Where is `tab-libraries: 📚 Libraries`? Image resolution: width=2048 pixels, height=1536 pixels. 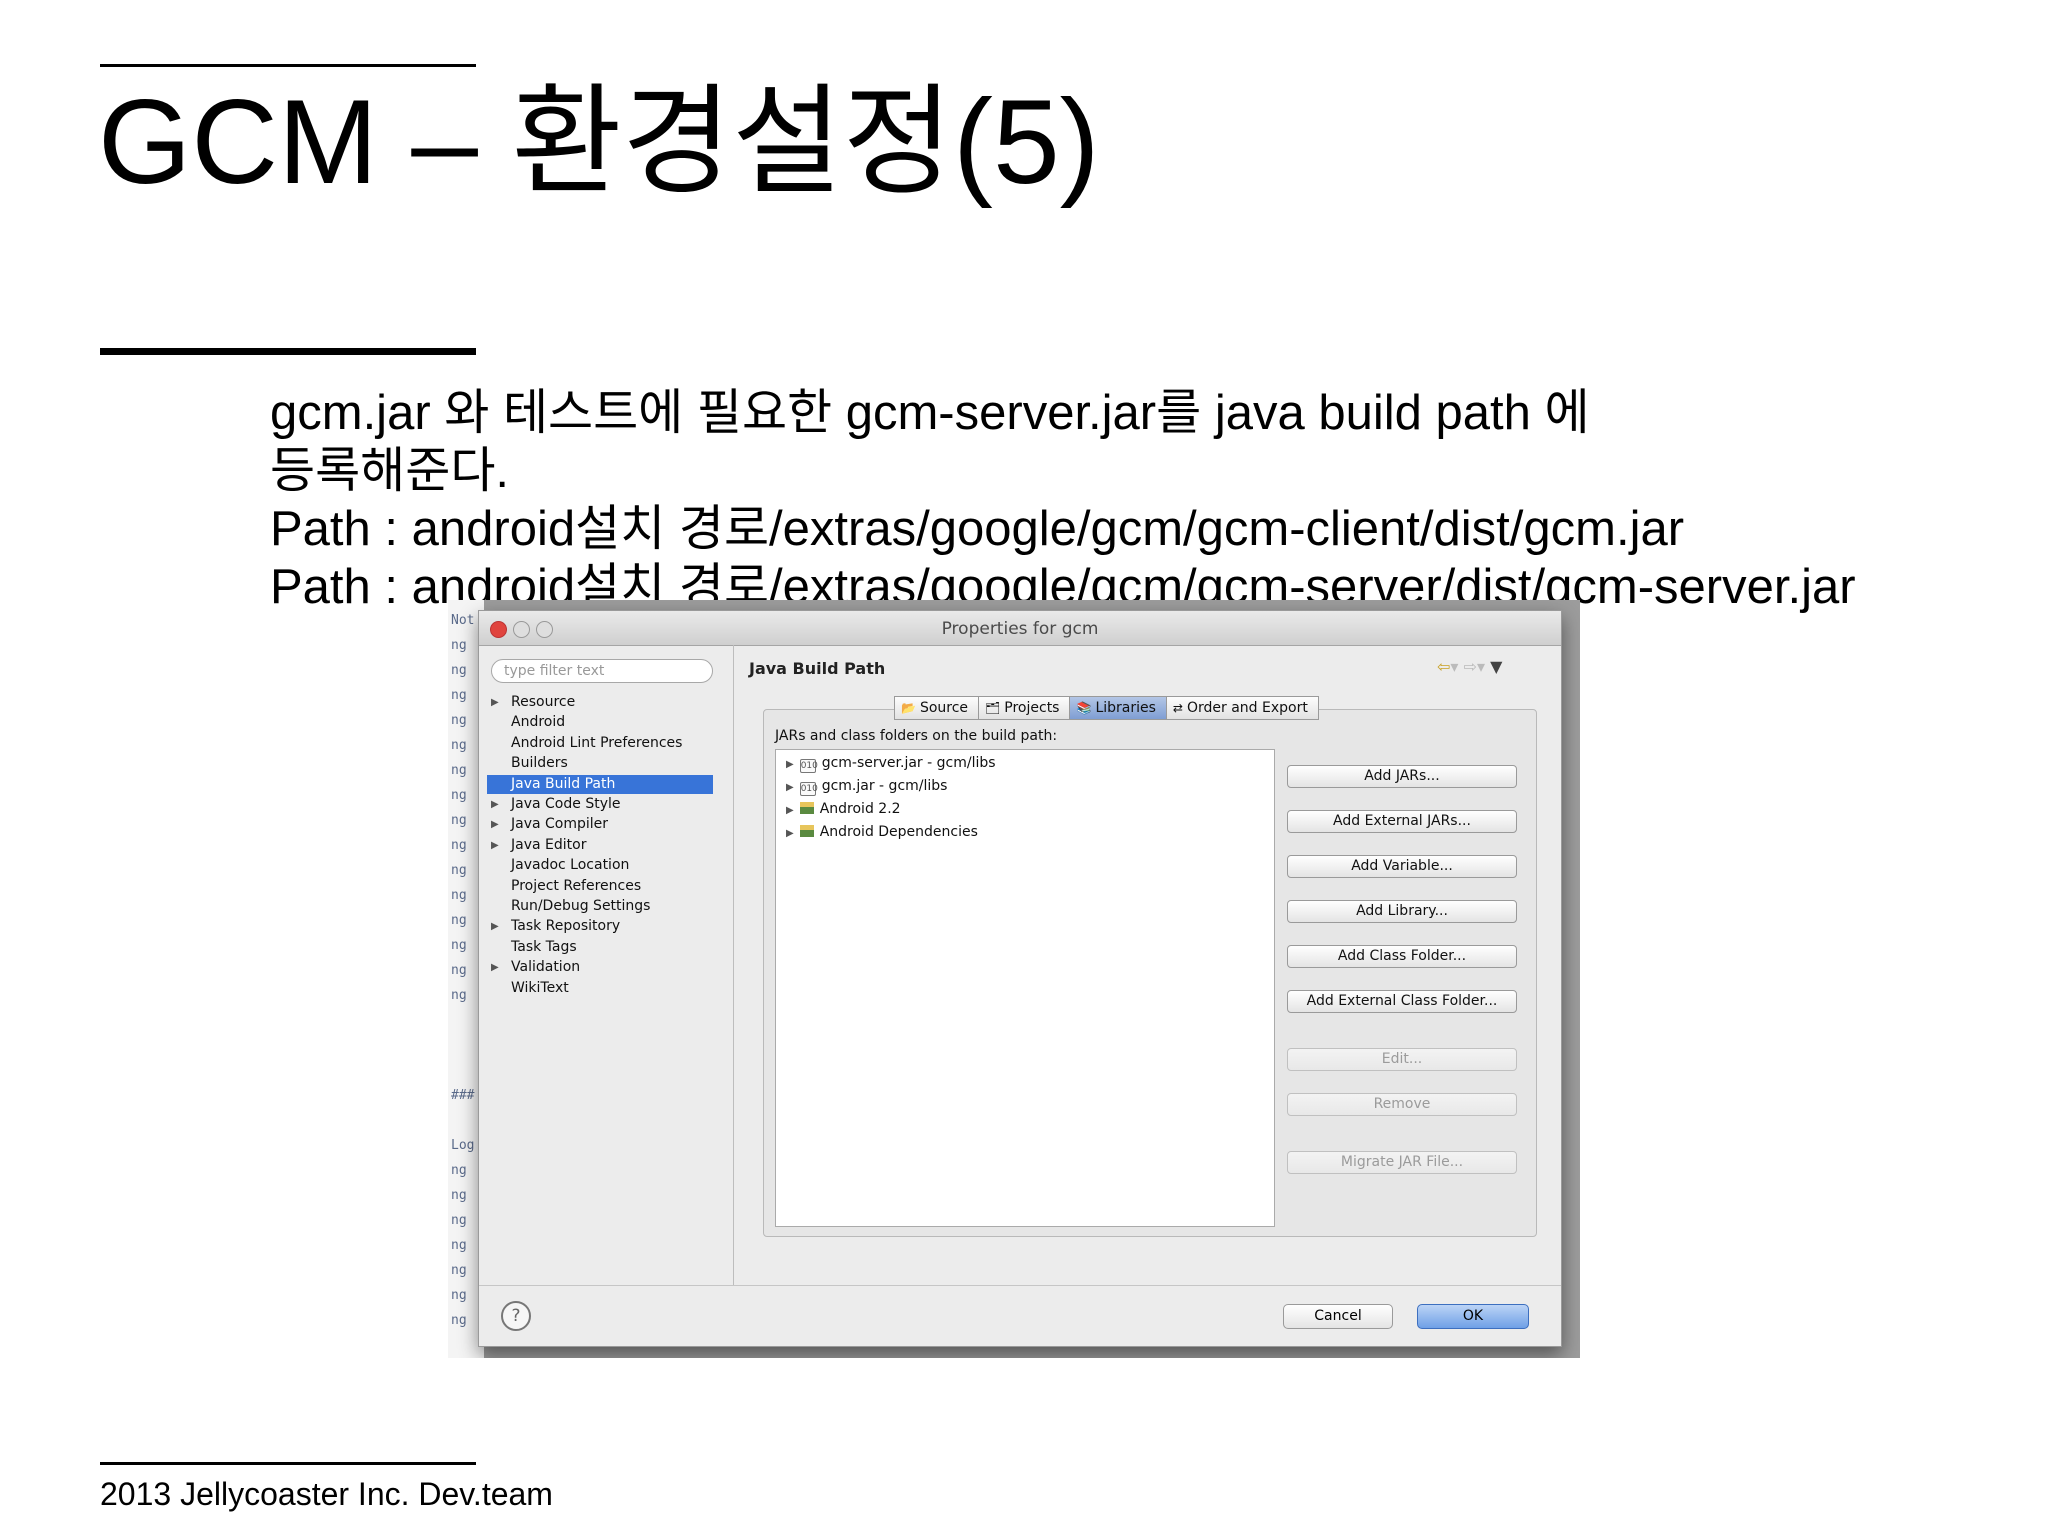 tab-libraries: 📚 Libraries is located at coordinates (1118, 708).